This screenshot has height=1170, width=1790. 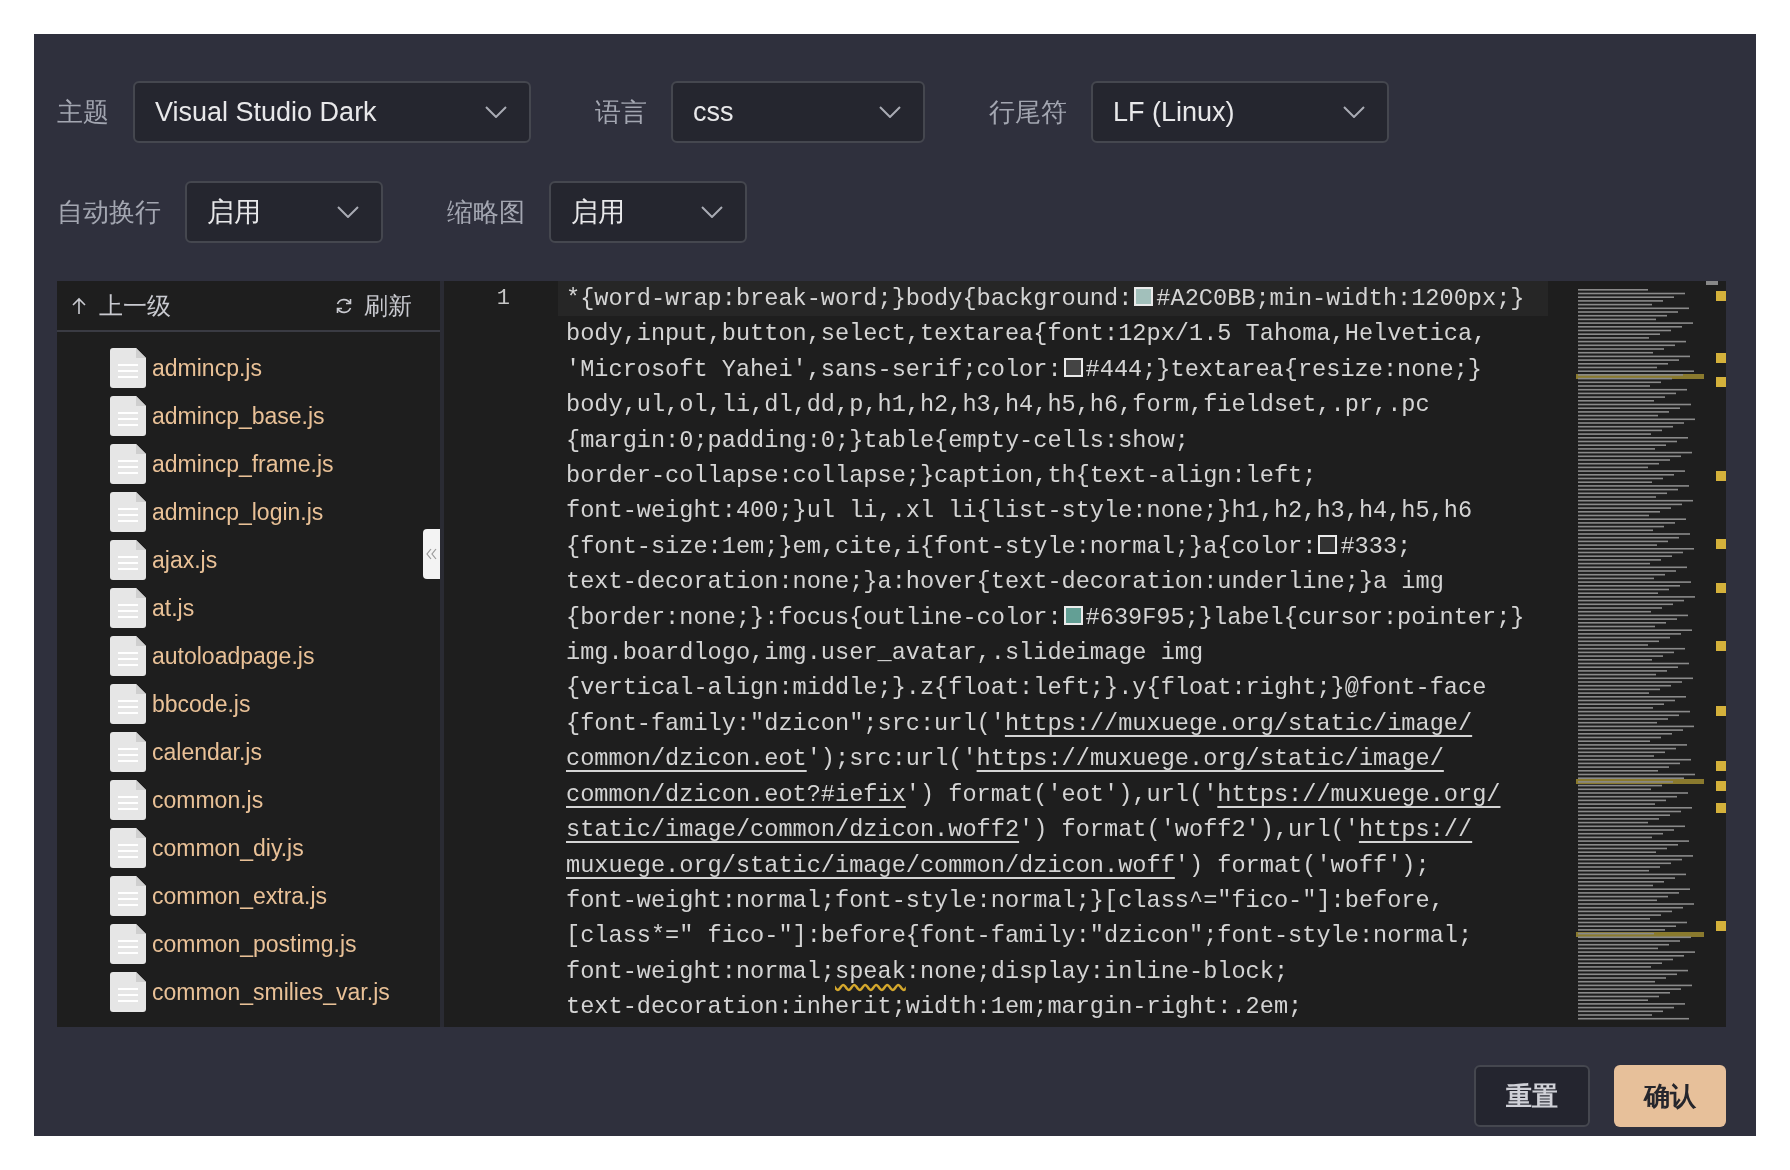 I want to click on file-item: admincp_login.js, so click(x=238, y=512).